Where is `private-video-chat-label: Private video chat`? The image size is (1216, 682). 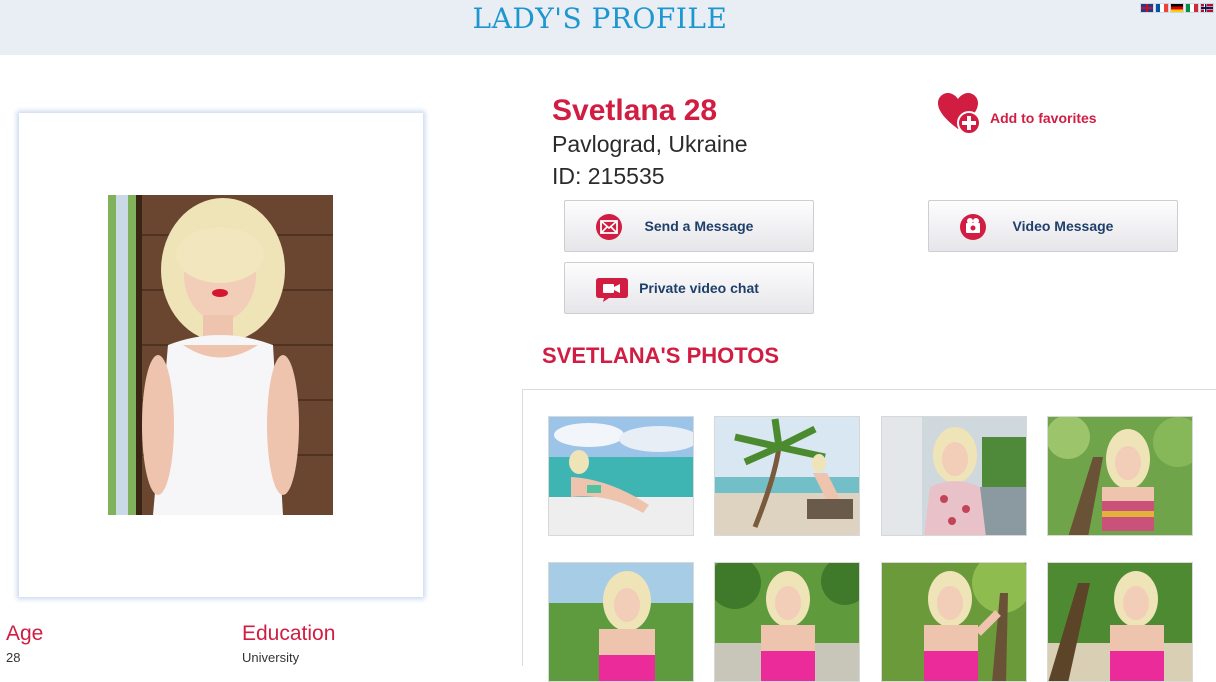 private-video-chat-label: Private video chat is located at coordinates (699, 288).